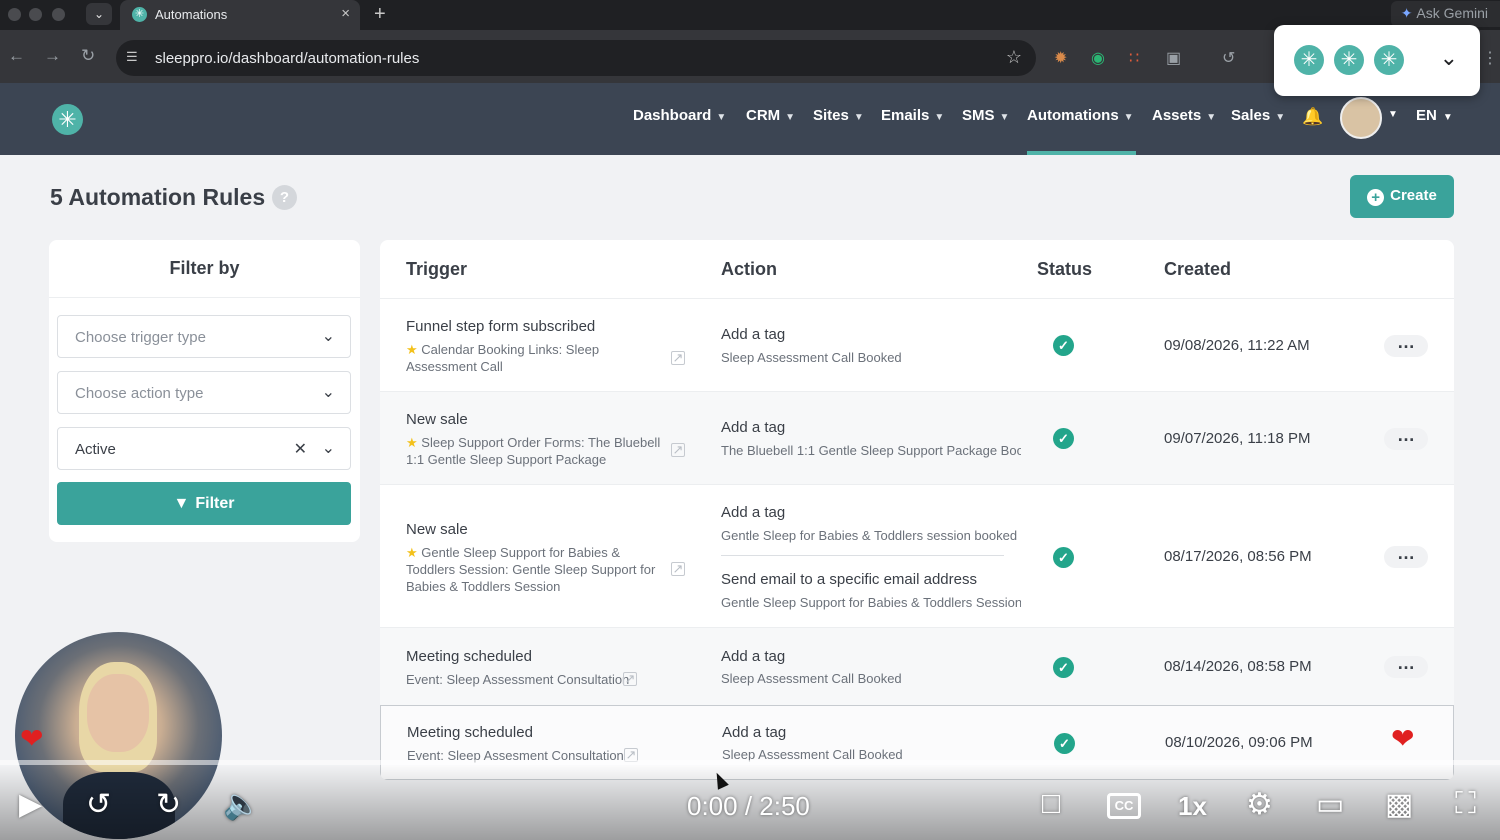  Describe the element at coordinates (95, 449) in the screenshot. I see `status-value: Active` at that location.